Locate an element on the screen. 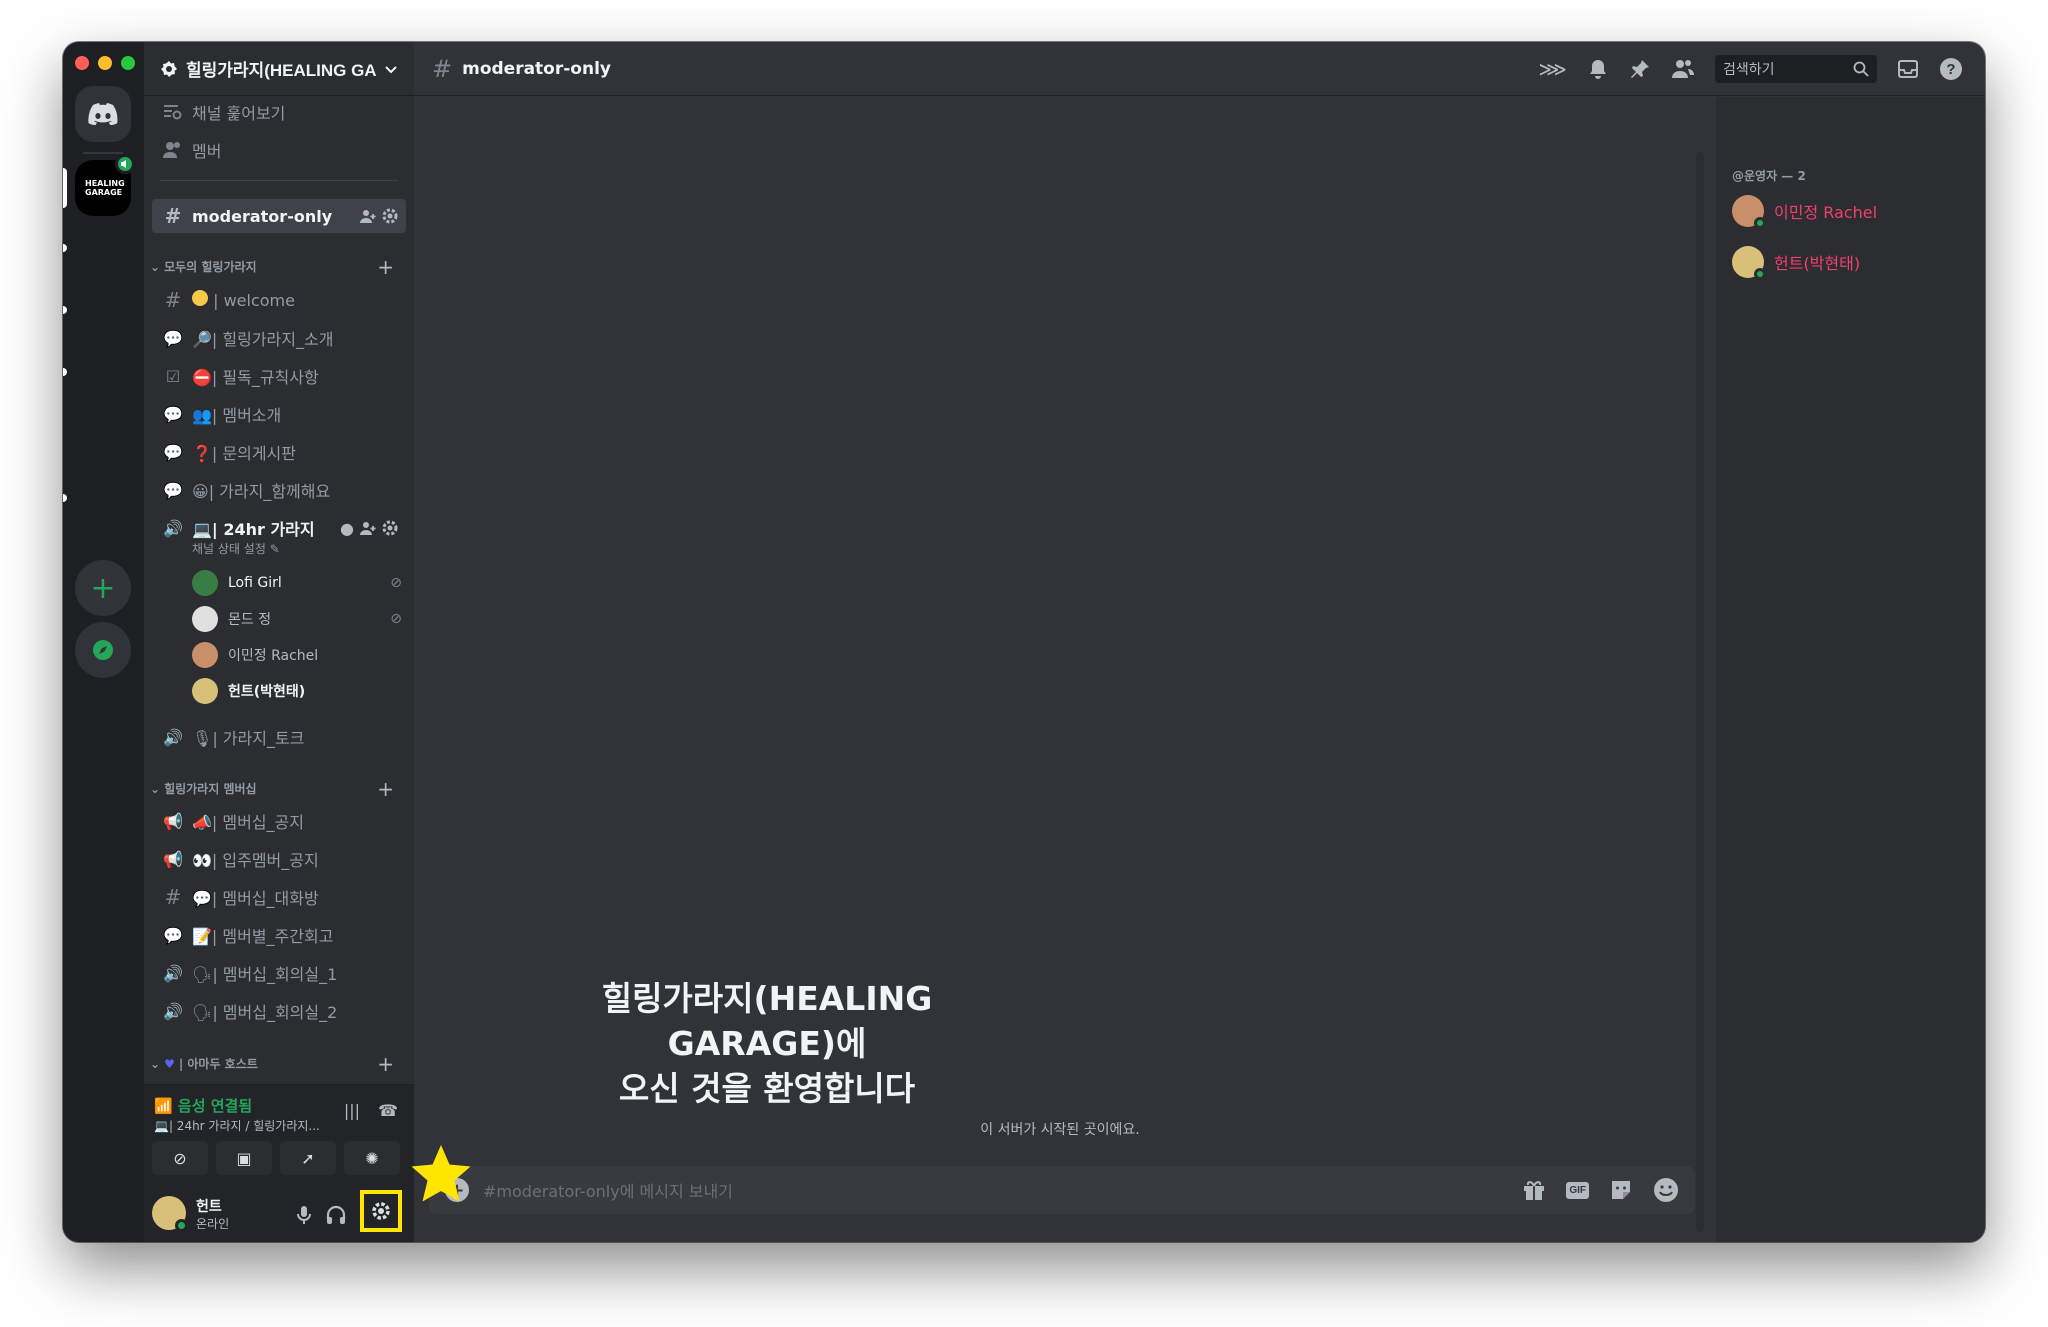  active-server-indicator is located at coordinates (65, 188).